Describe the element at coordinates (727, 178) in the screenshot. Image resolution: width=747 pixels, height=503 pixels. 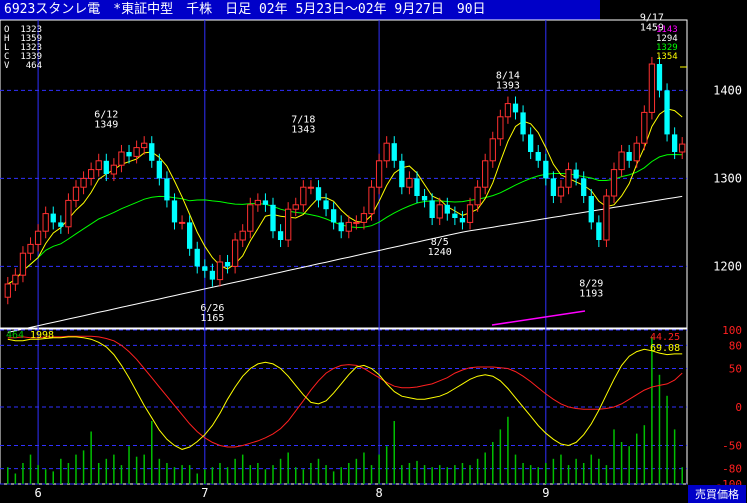
I see `price-tick-label: 1300` at that location.